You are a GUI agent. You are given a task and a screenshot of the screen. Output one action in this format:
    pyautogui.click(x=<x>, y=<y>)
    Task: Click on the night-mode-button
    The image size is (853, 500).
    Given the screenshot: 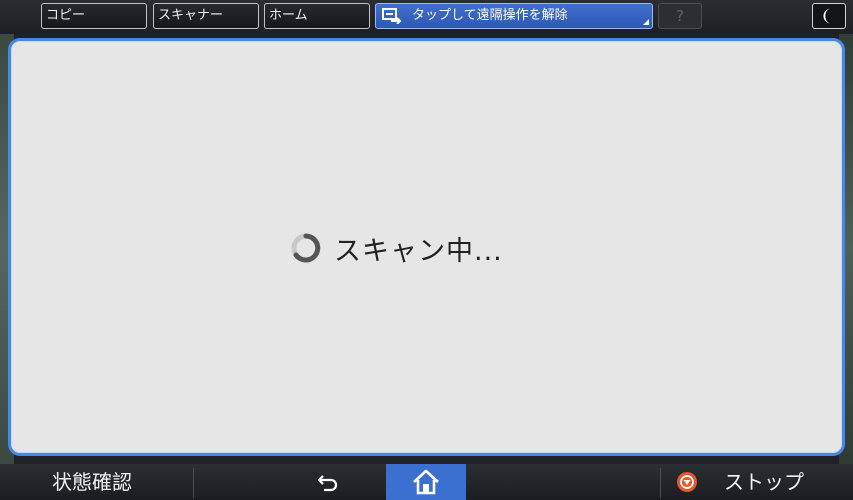 What is the action you would take?
    pyautogui.click(x=829, y=16)
    